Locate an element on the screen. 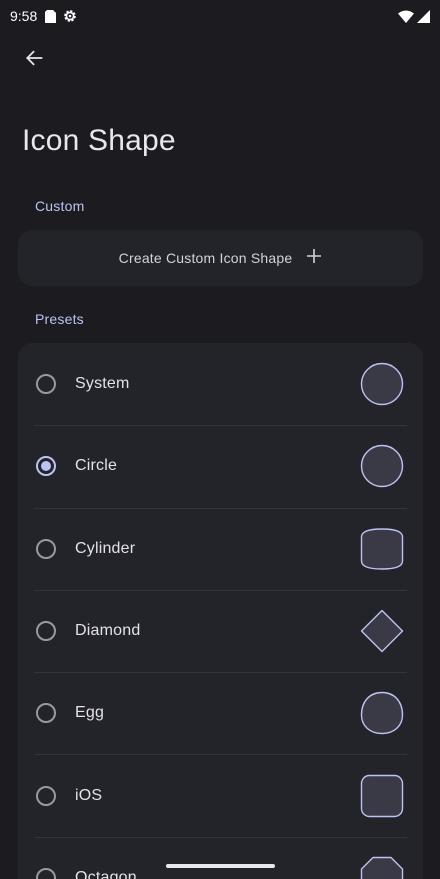 The height and width of the screenshot is (879, 440). radio-cylinder is located at coordinates (46, 548).